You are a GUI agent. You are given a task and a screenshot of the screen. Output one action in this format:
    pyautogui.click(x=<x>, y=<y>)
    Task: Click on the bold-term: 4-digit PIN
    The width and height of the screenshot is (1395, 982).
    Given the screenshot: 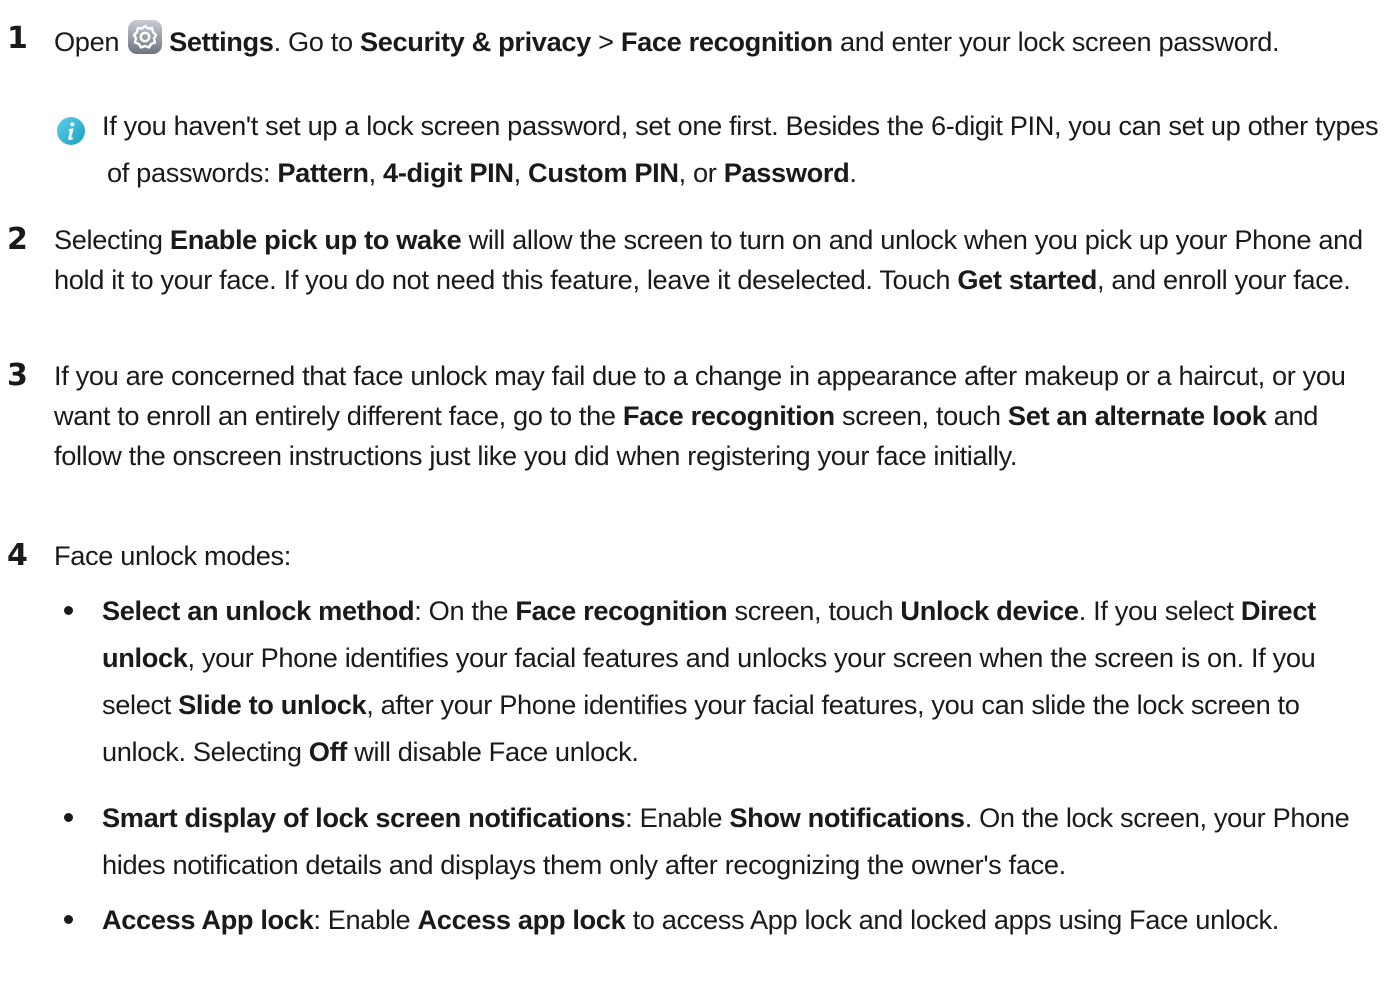 What is the action you would take?
    pyautogui.click(x=448, y=172)
    